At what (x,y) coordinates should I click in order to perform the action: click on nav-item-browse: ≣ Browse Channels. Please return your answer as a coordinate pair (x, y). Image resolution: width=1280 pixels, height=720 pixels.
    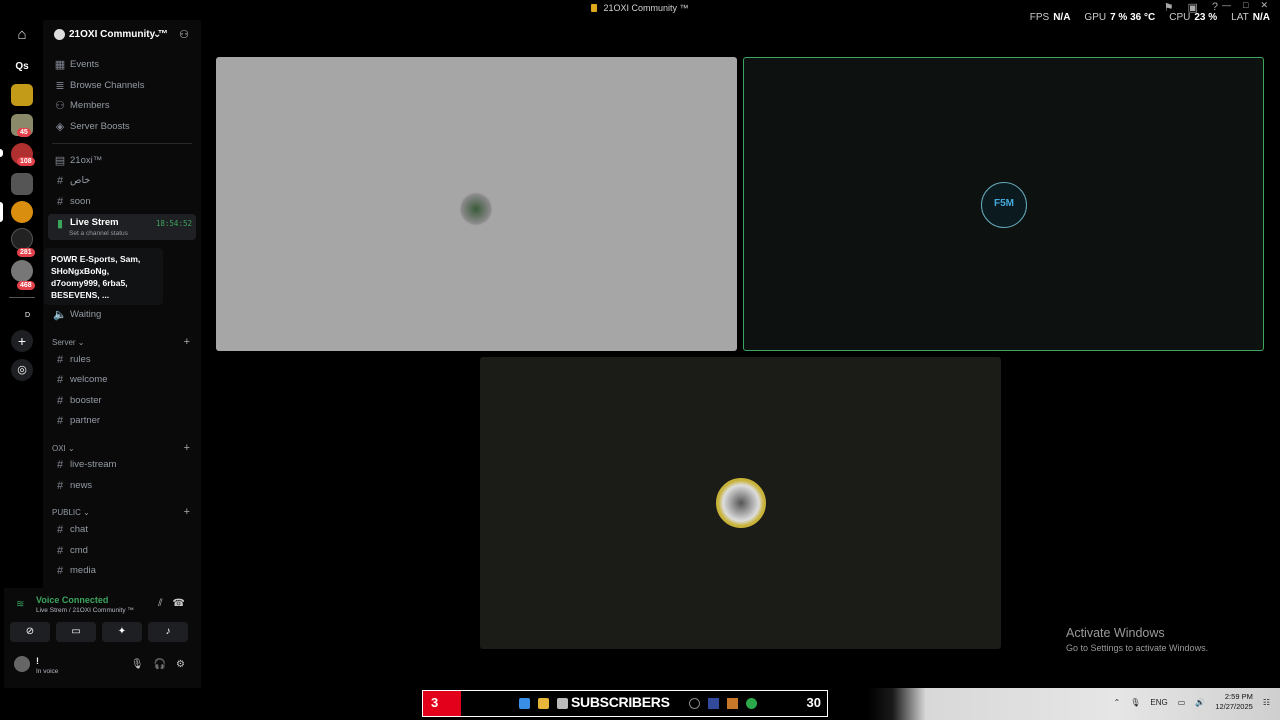
    Looking at the image, I should click on (122, 85).